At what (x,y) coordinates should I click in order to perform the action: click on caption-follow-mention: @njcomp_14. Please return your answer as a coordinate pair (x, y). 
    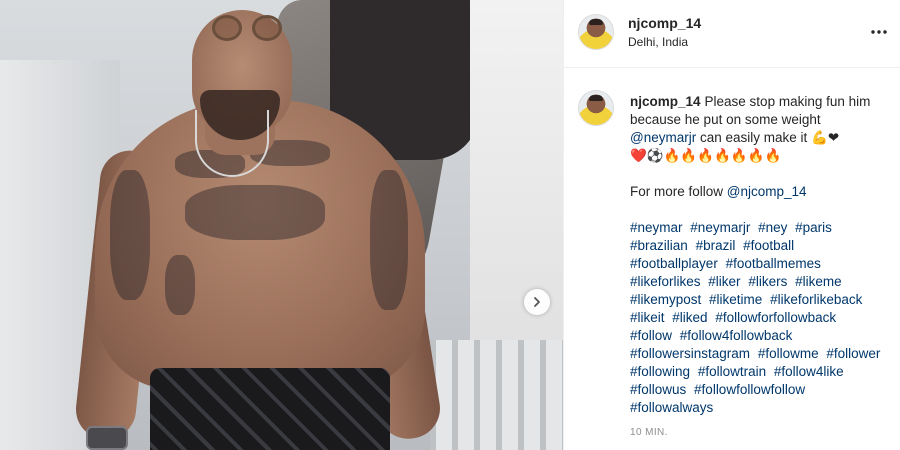
    Looking at the image, I should click on (767, 191).